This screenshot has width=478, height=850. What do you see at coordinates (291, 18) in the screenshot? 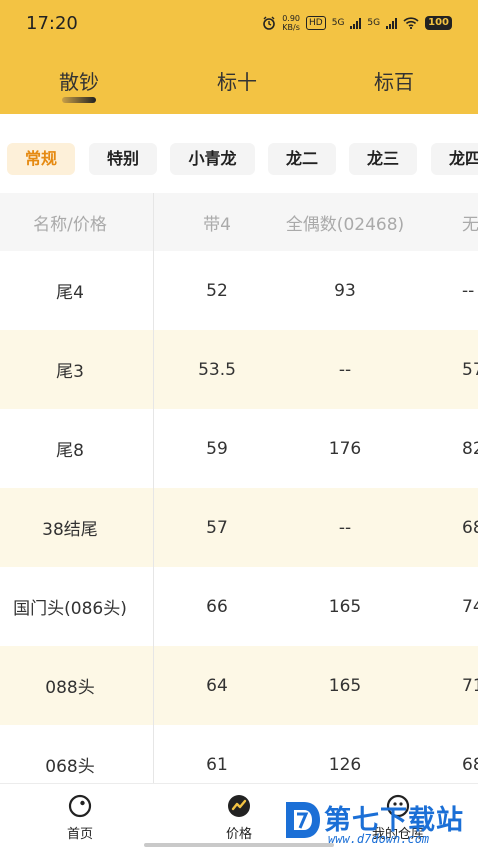
I see `network-speed-value: 0.90` at bounding box center [291, 18].